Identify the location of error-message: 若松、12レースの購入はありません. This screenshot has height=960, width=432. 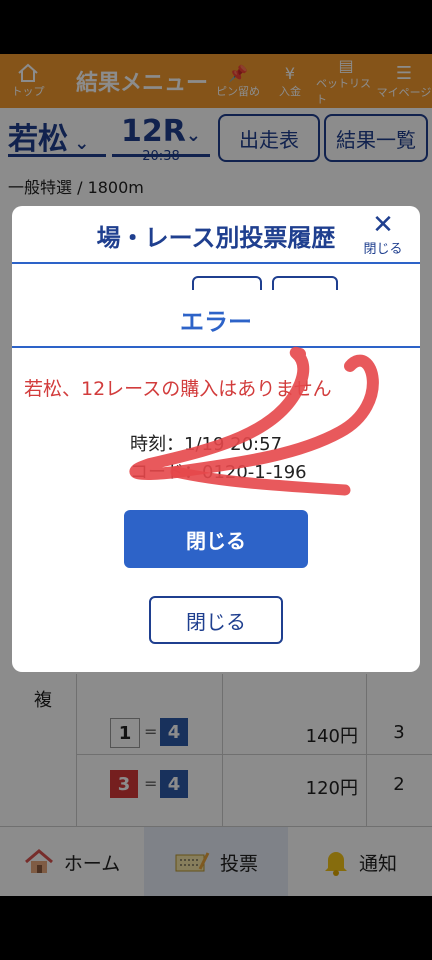
(178, 389).